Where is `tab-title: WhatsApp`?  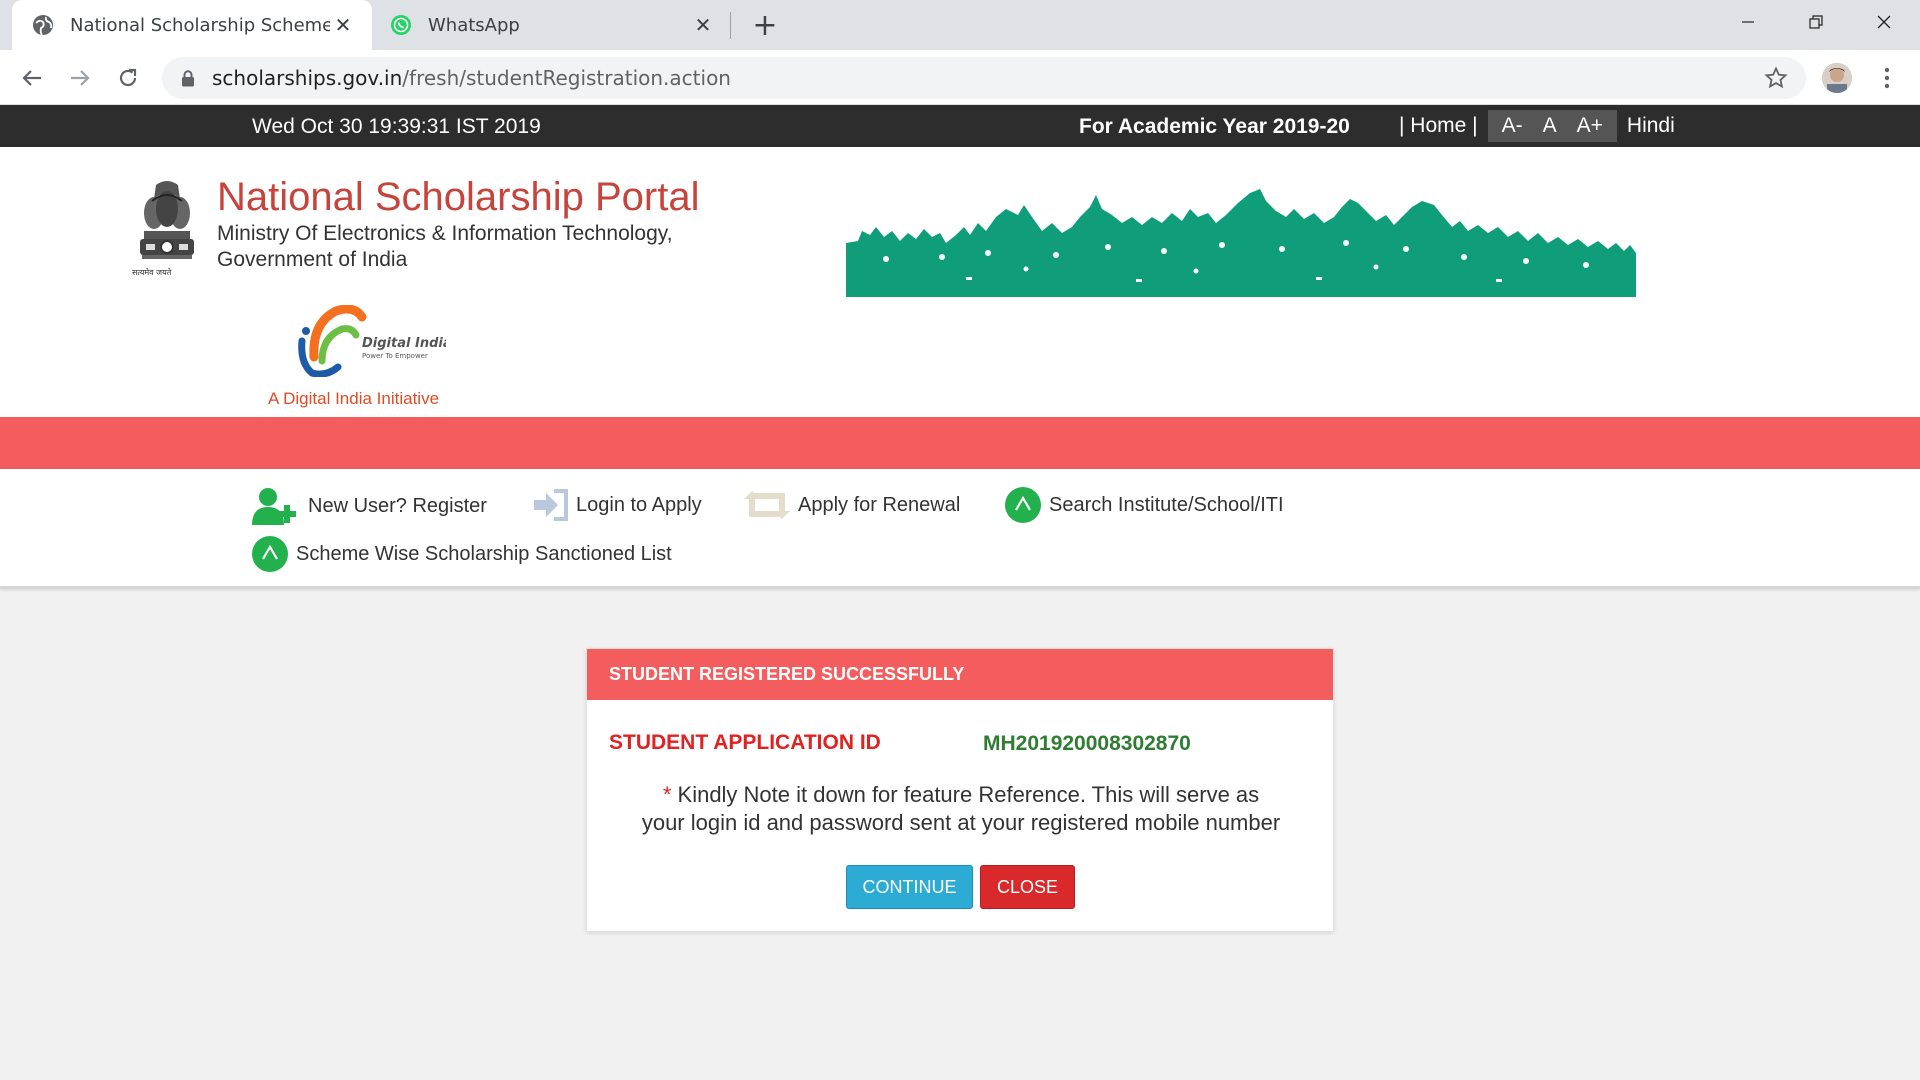 tab-title: WhatsApp is located at coordinates (474, 25).